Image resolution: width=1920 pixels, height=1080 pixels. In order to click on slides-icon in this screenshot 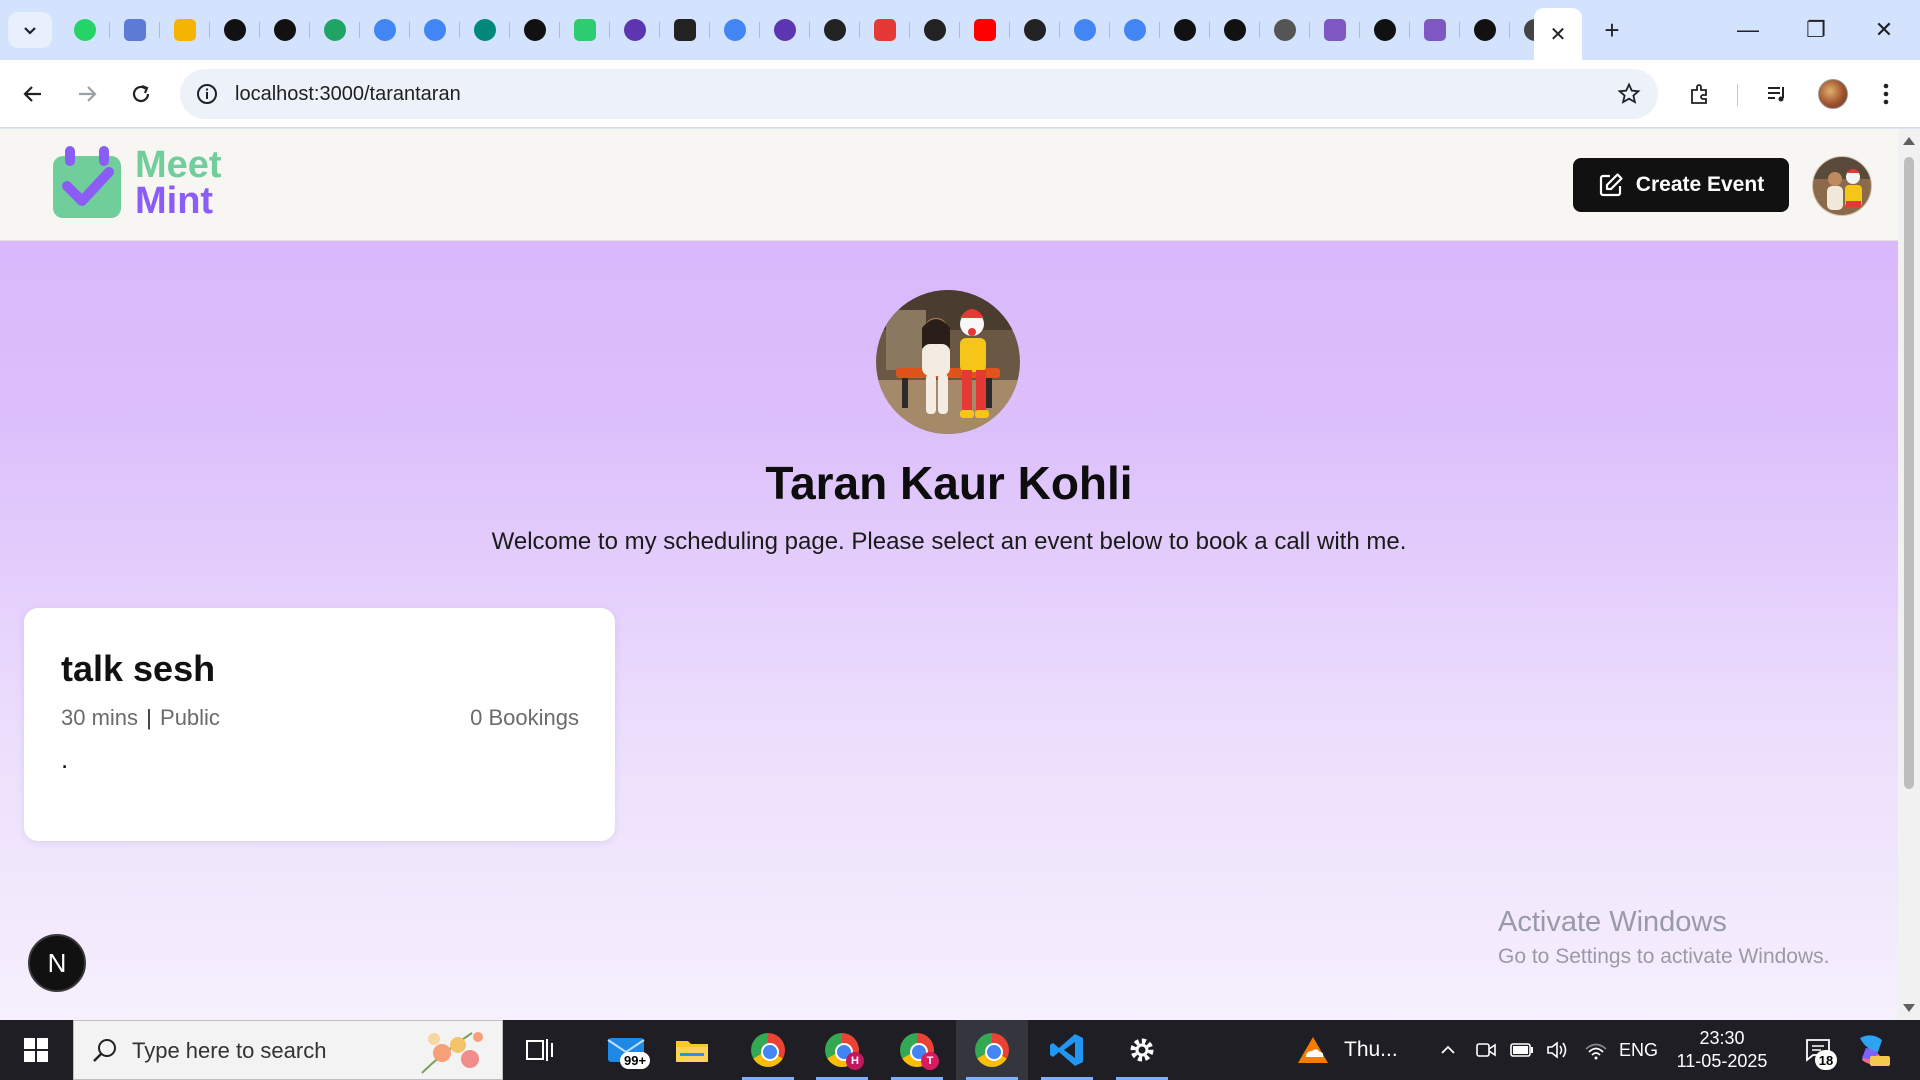, I will do `click(185, 30)`.